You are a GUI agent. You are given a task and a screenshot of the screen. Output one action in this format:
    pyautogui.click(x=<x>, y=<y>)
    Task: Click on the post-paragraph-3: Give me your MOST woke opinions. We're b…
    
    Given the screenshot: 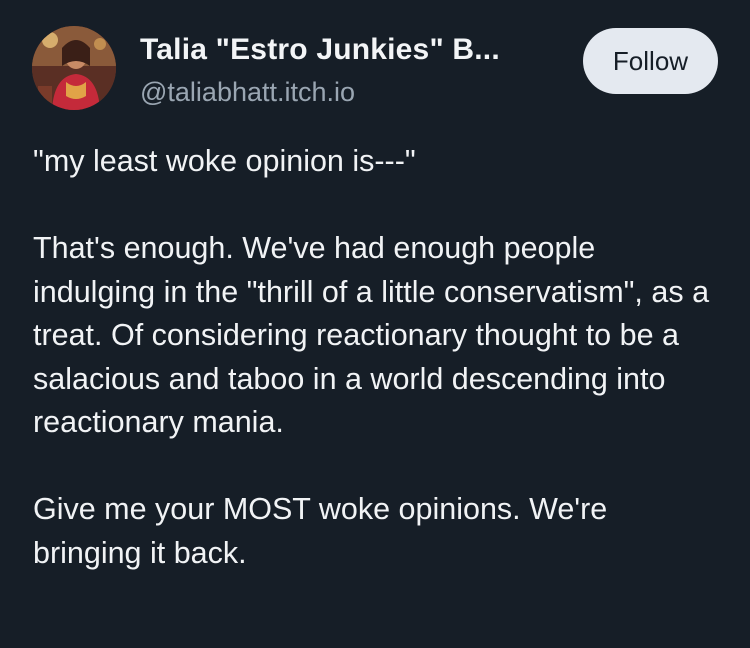 What is the action you would take?
    pyautogui.click(x=320, y=531)
    